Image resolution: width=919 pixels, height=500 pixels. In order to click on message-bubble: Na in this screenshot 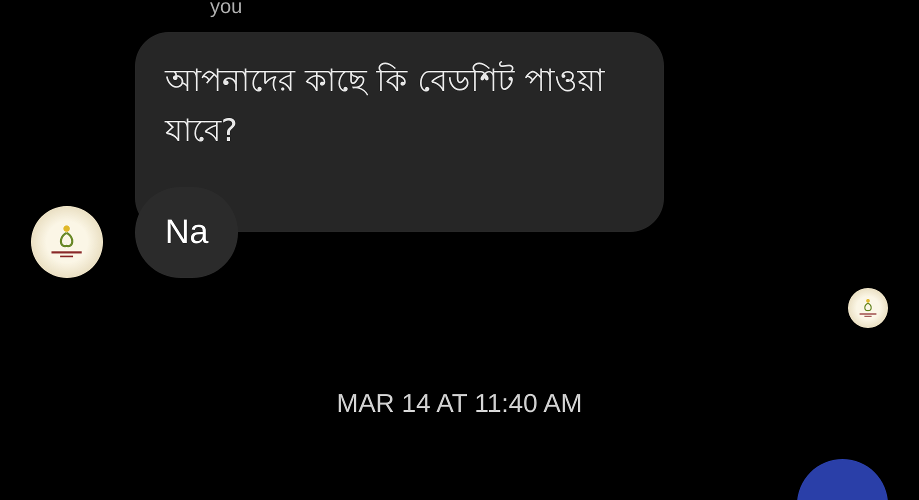, I will do `click(186, 232)`.